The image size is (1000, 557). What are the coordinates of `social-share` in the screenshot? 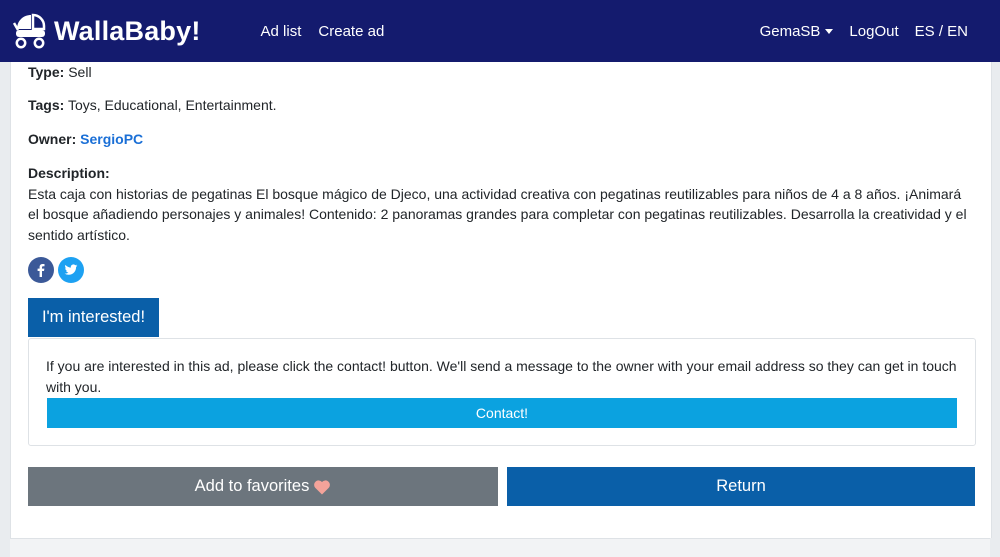 It's located at (58, 270).